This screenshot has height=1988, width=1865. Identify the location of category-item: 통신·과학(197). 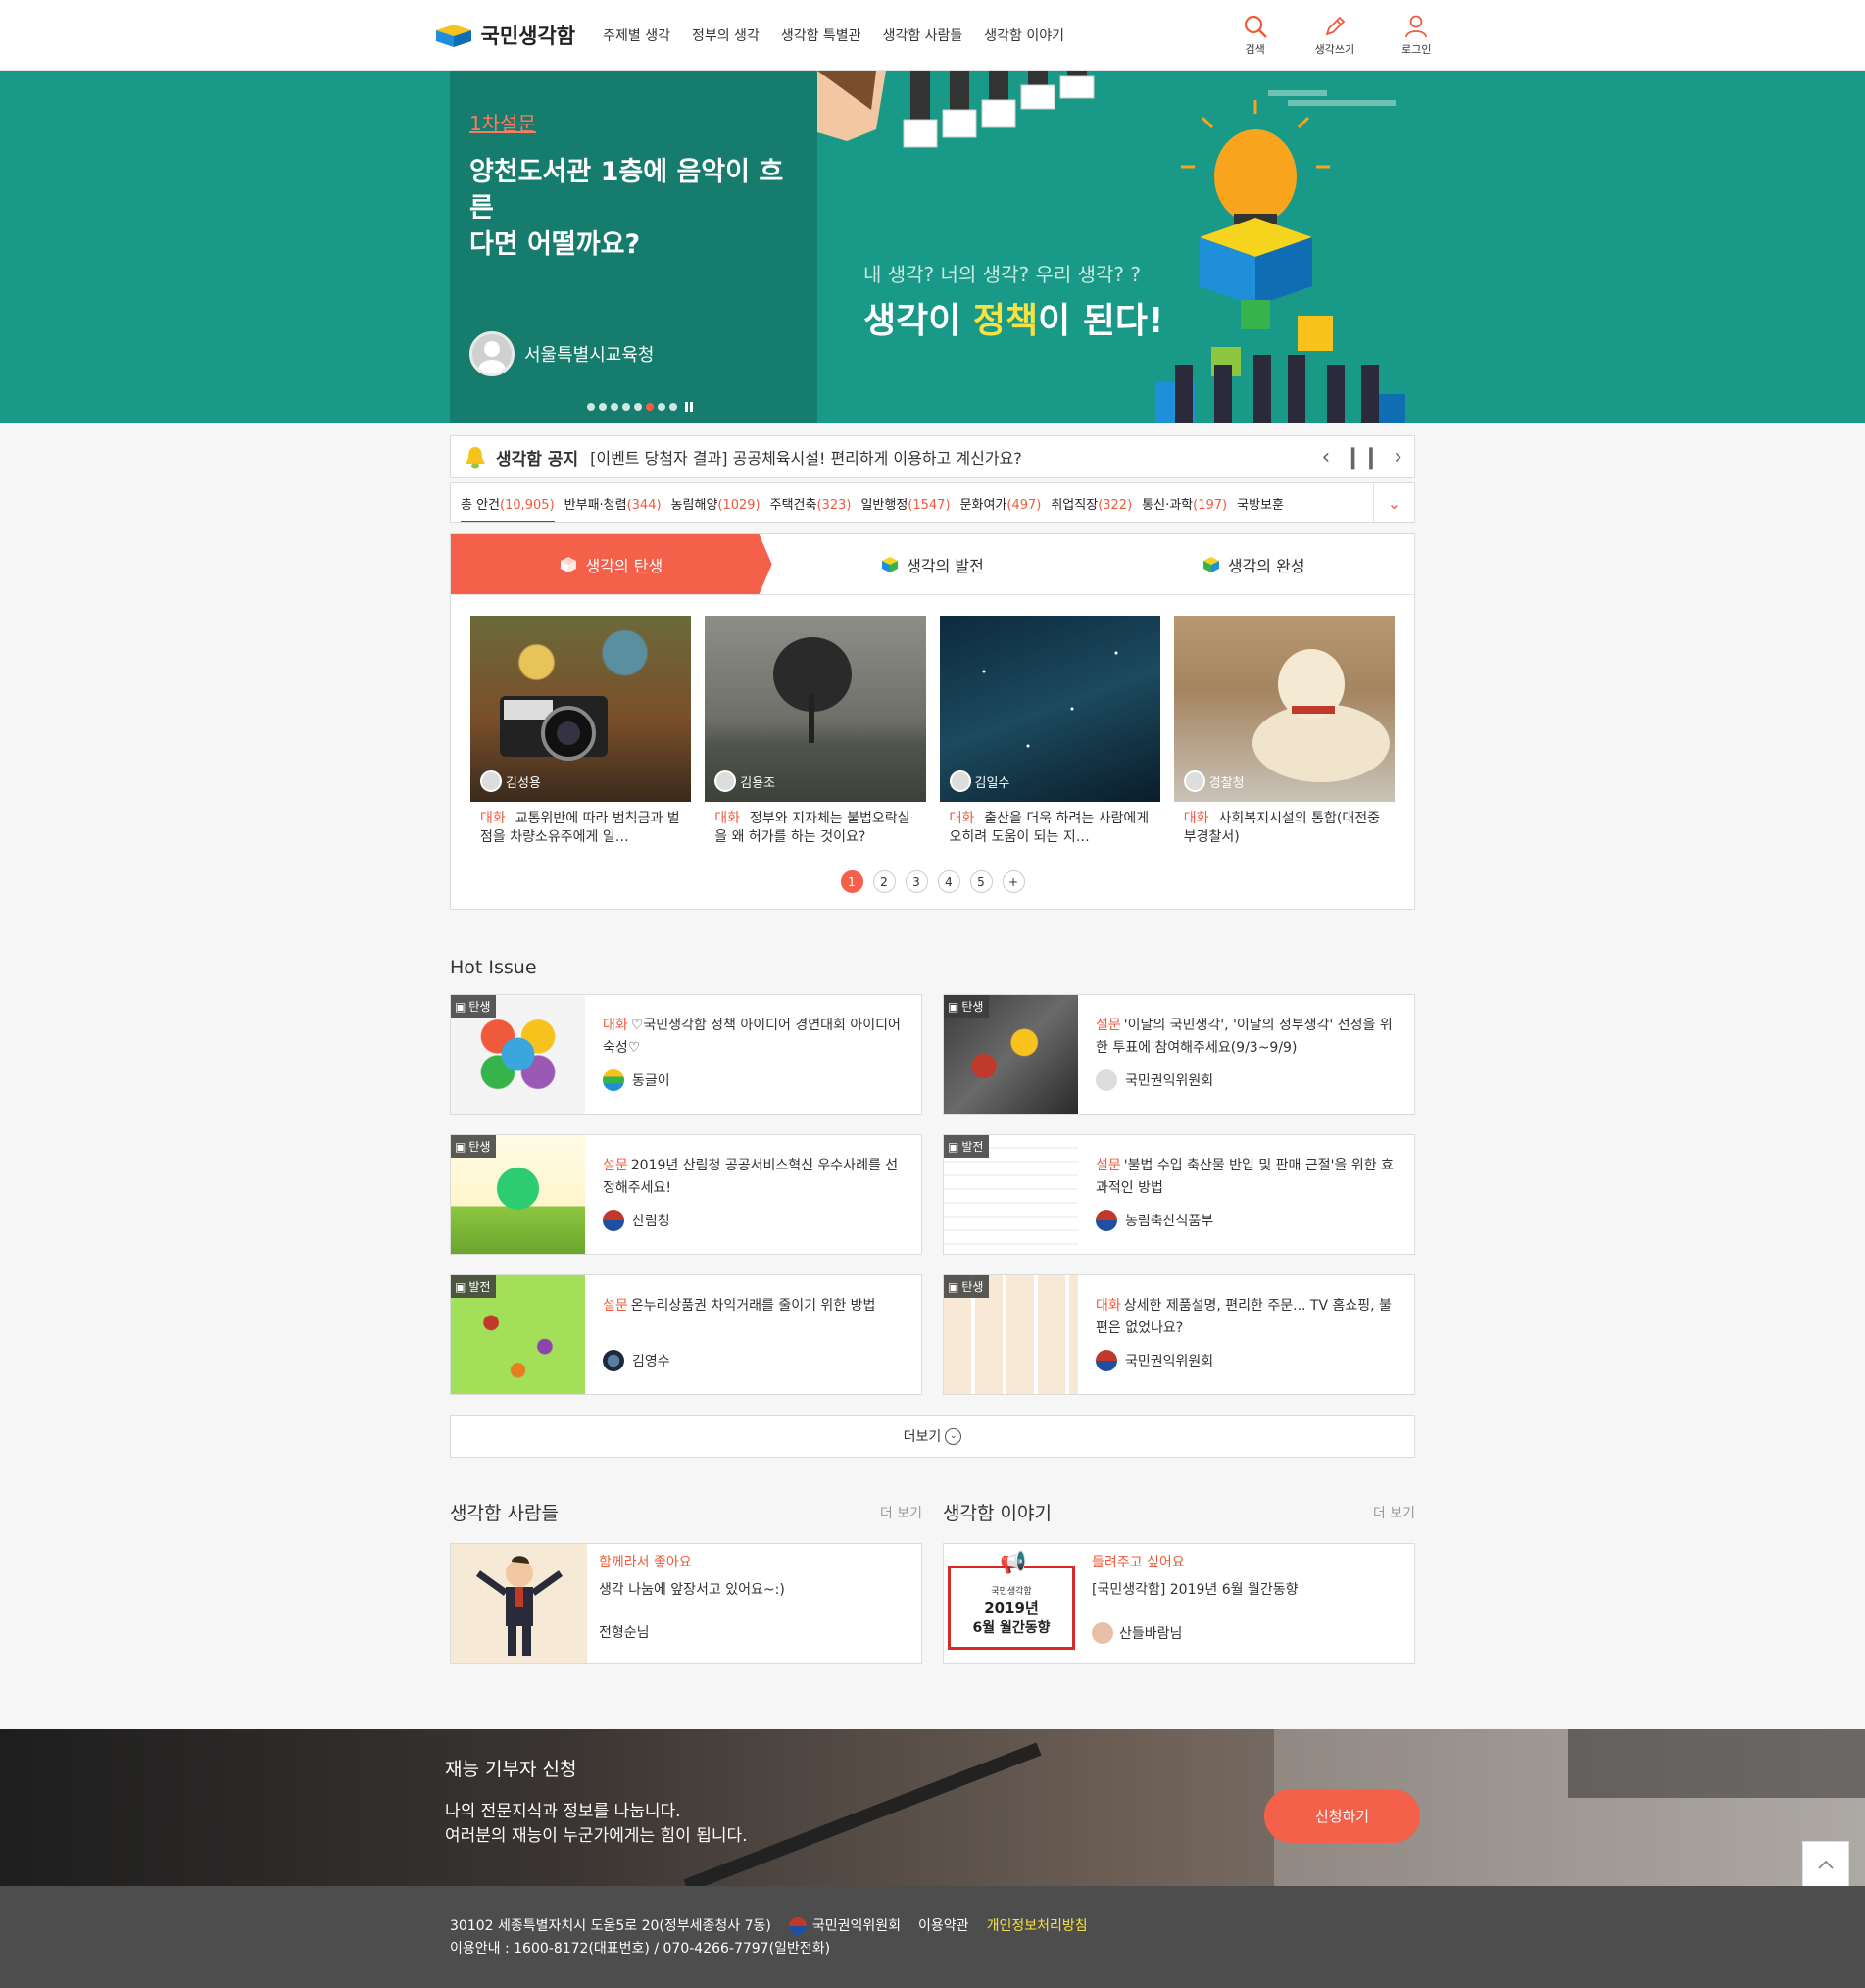
(1184, 503).